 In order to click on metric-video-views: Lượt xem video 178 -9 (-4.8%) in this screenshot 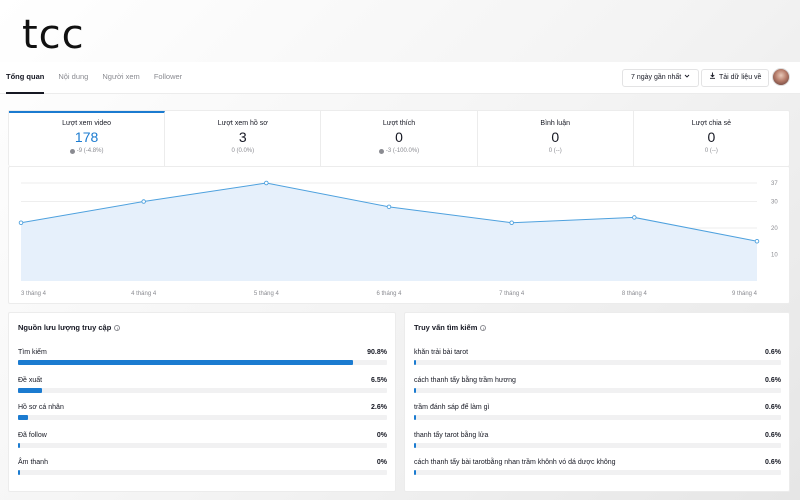, I will do `click(87, 138)`.